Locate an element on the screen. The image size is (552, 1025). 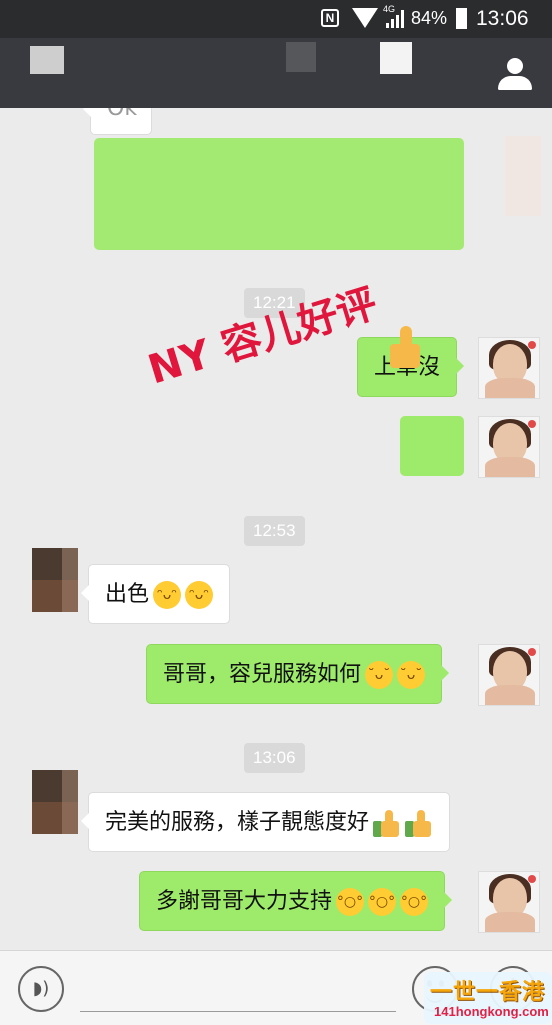
chat-title-redacted is located at coordinates (301, 57).